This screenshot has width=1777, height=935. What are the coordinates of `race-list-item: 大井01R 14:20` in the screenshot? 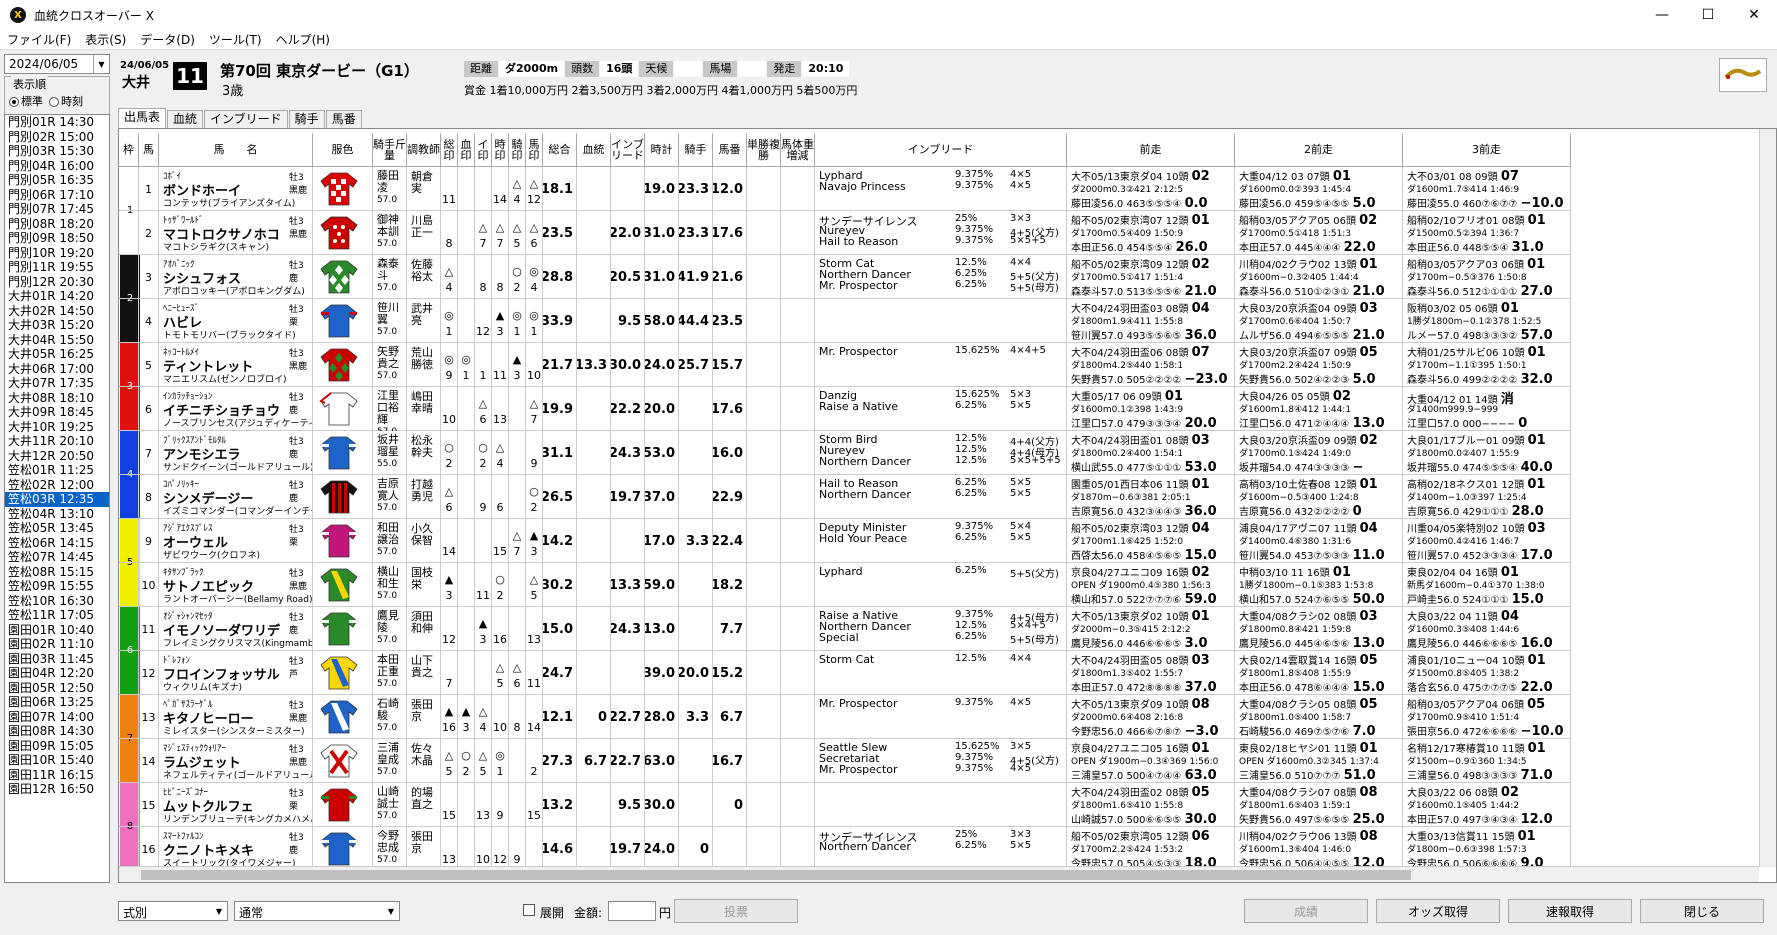 It's located at (57, 296).